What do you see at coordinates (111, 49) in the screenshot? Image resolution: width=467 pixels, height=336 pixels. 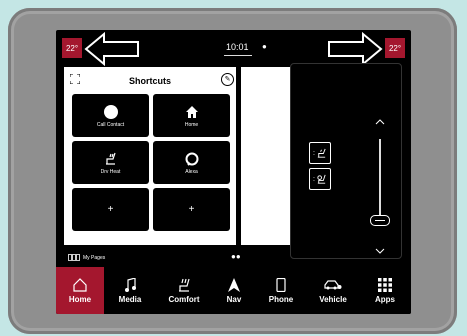 I see `left-arrow-icon` at bounding box center [111, 49].